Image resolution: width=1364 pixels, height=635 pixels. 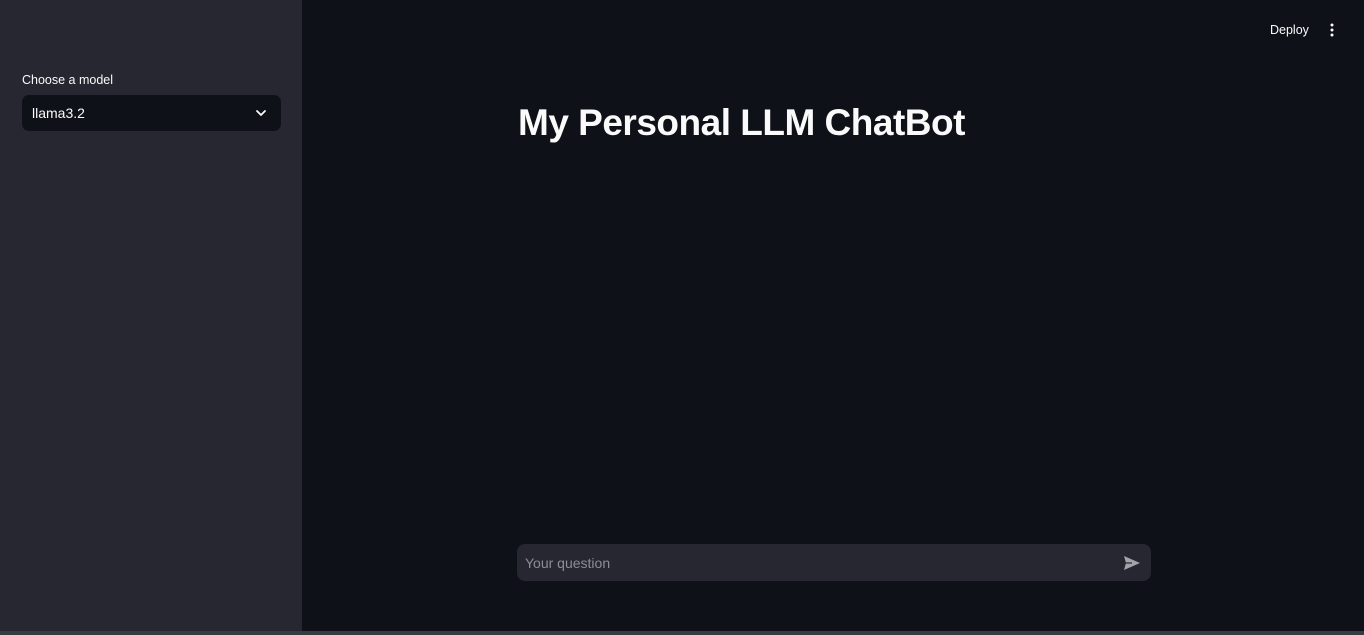 I want to click on chat-input-container, so click(x=834, y=562).